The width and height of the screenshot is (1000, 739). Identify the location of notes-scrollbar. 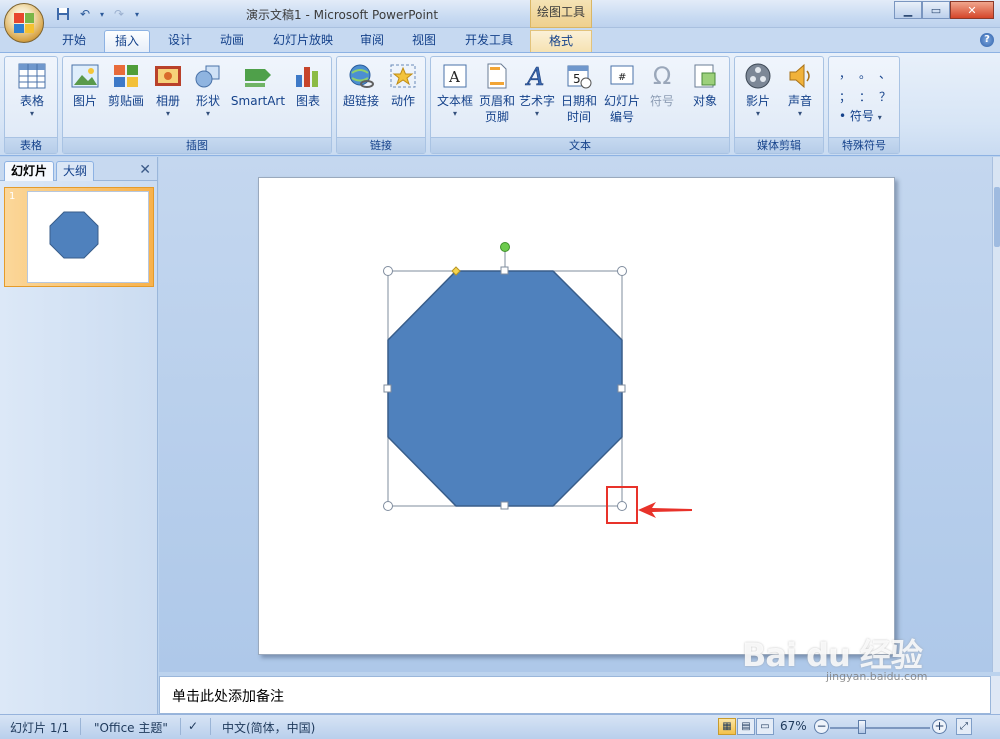
(995, 695).